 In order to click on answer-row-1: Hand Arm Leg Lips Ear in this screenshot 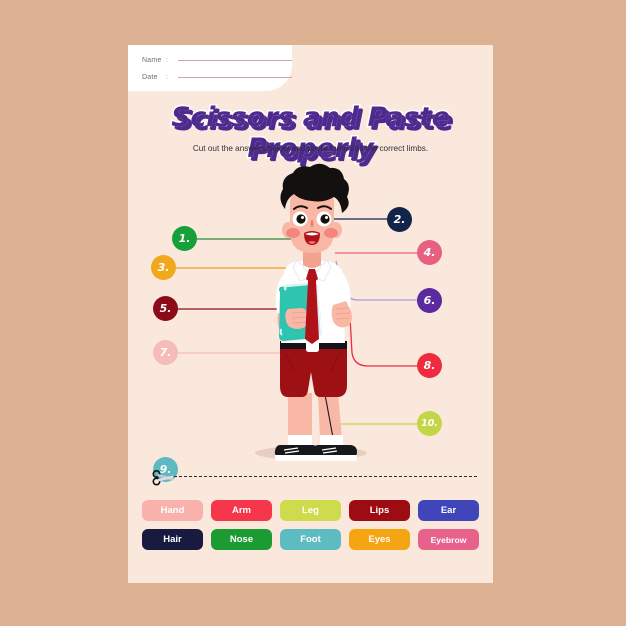, I will do `click(310, 510)`.